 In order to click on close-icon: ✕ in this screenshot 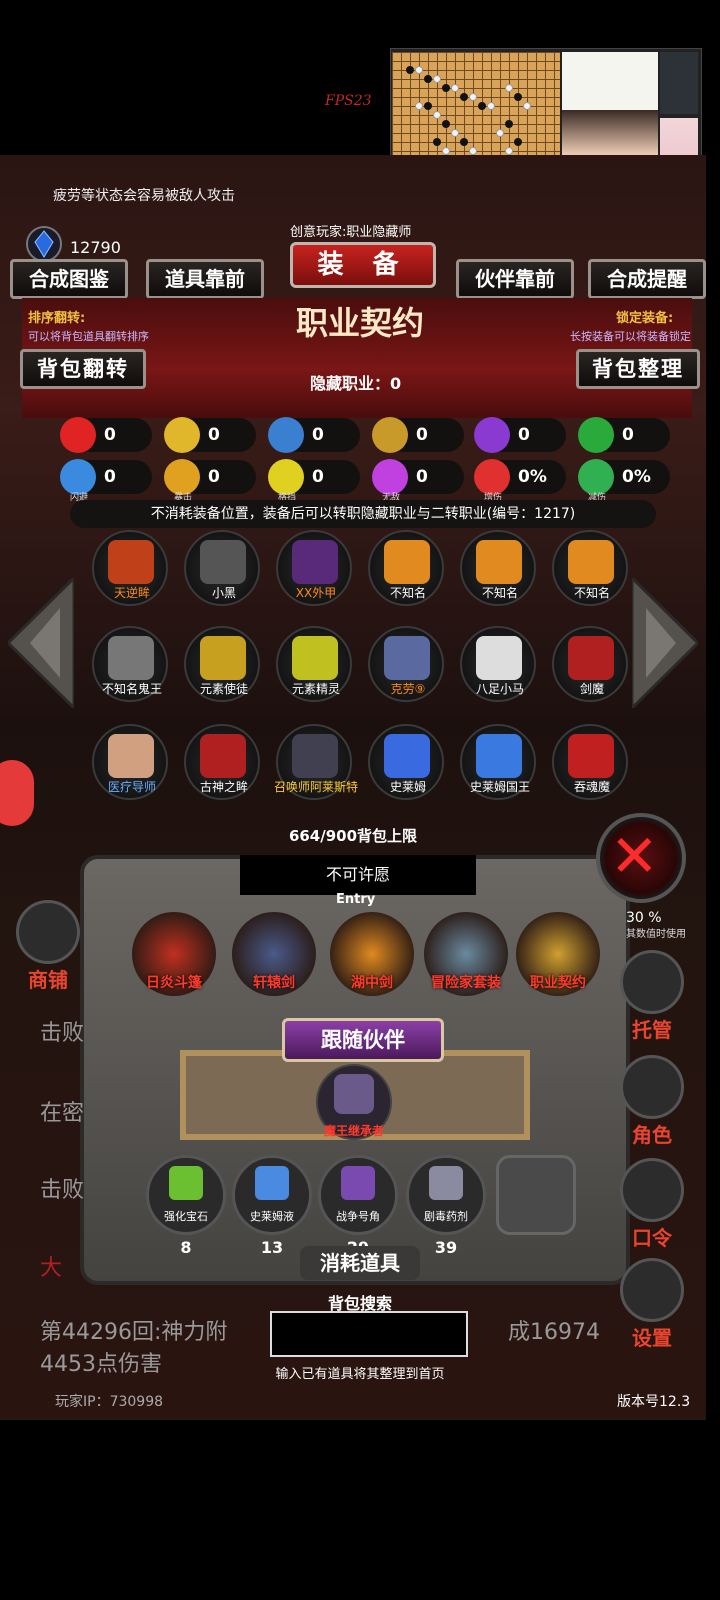, I will do `click(634, 856)`.